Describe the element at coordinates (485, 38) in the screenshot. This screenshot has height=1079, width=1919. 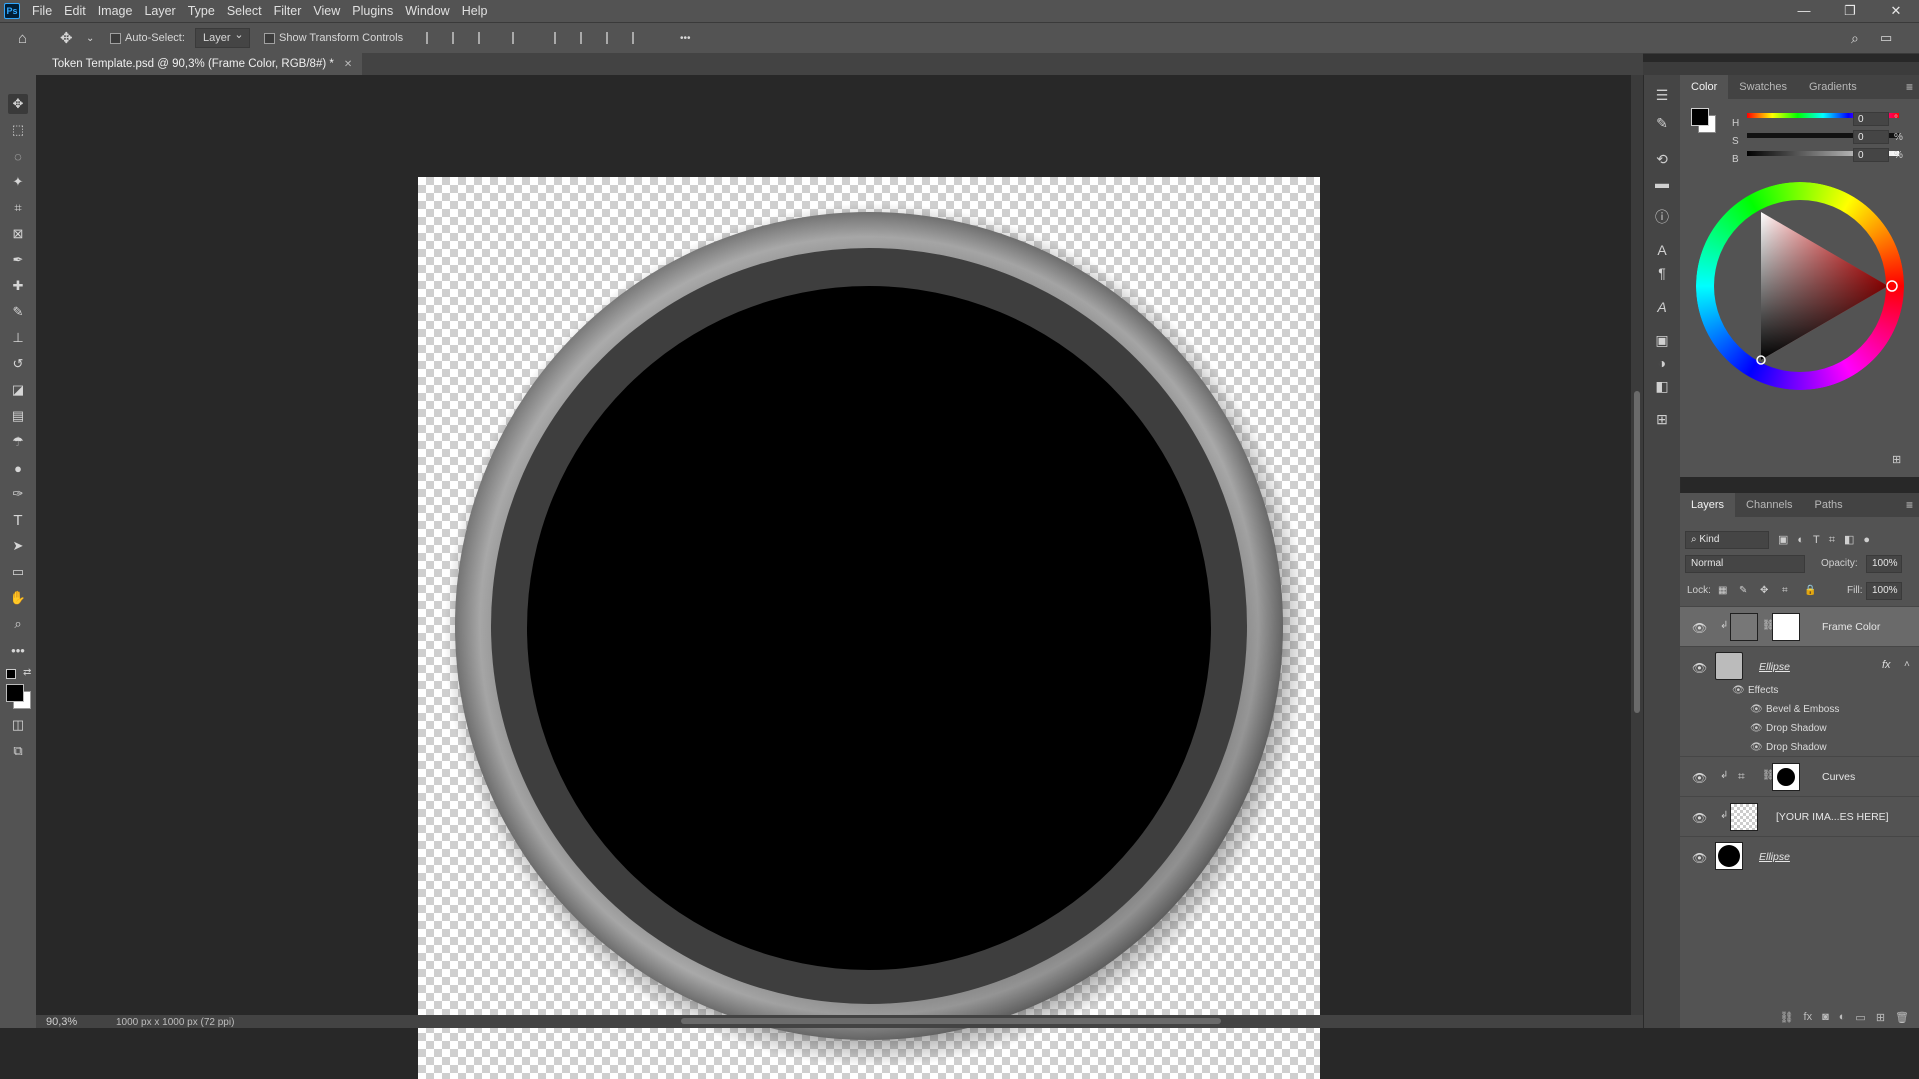
I see `align-right-icon` at that location.